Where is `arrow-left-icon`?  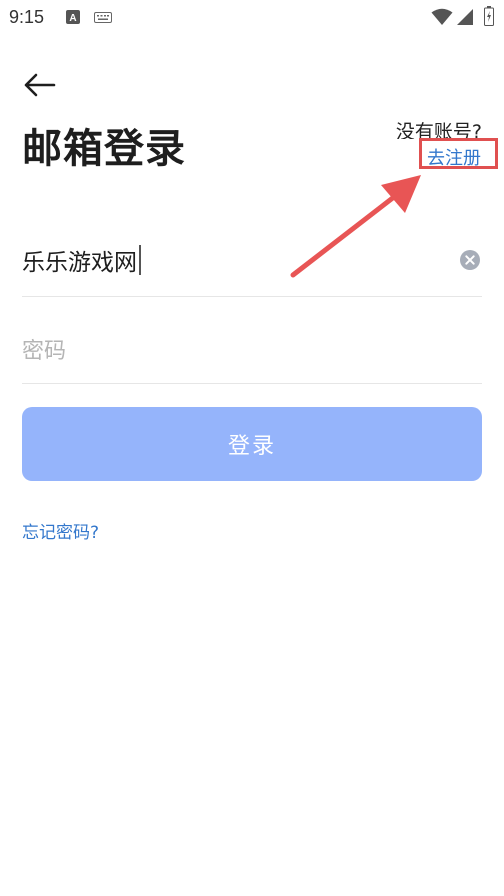 arrow-left-icon is located at coordinates (39, 85).